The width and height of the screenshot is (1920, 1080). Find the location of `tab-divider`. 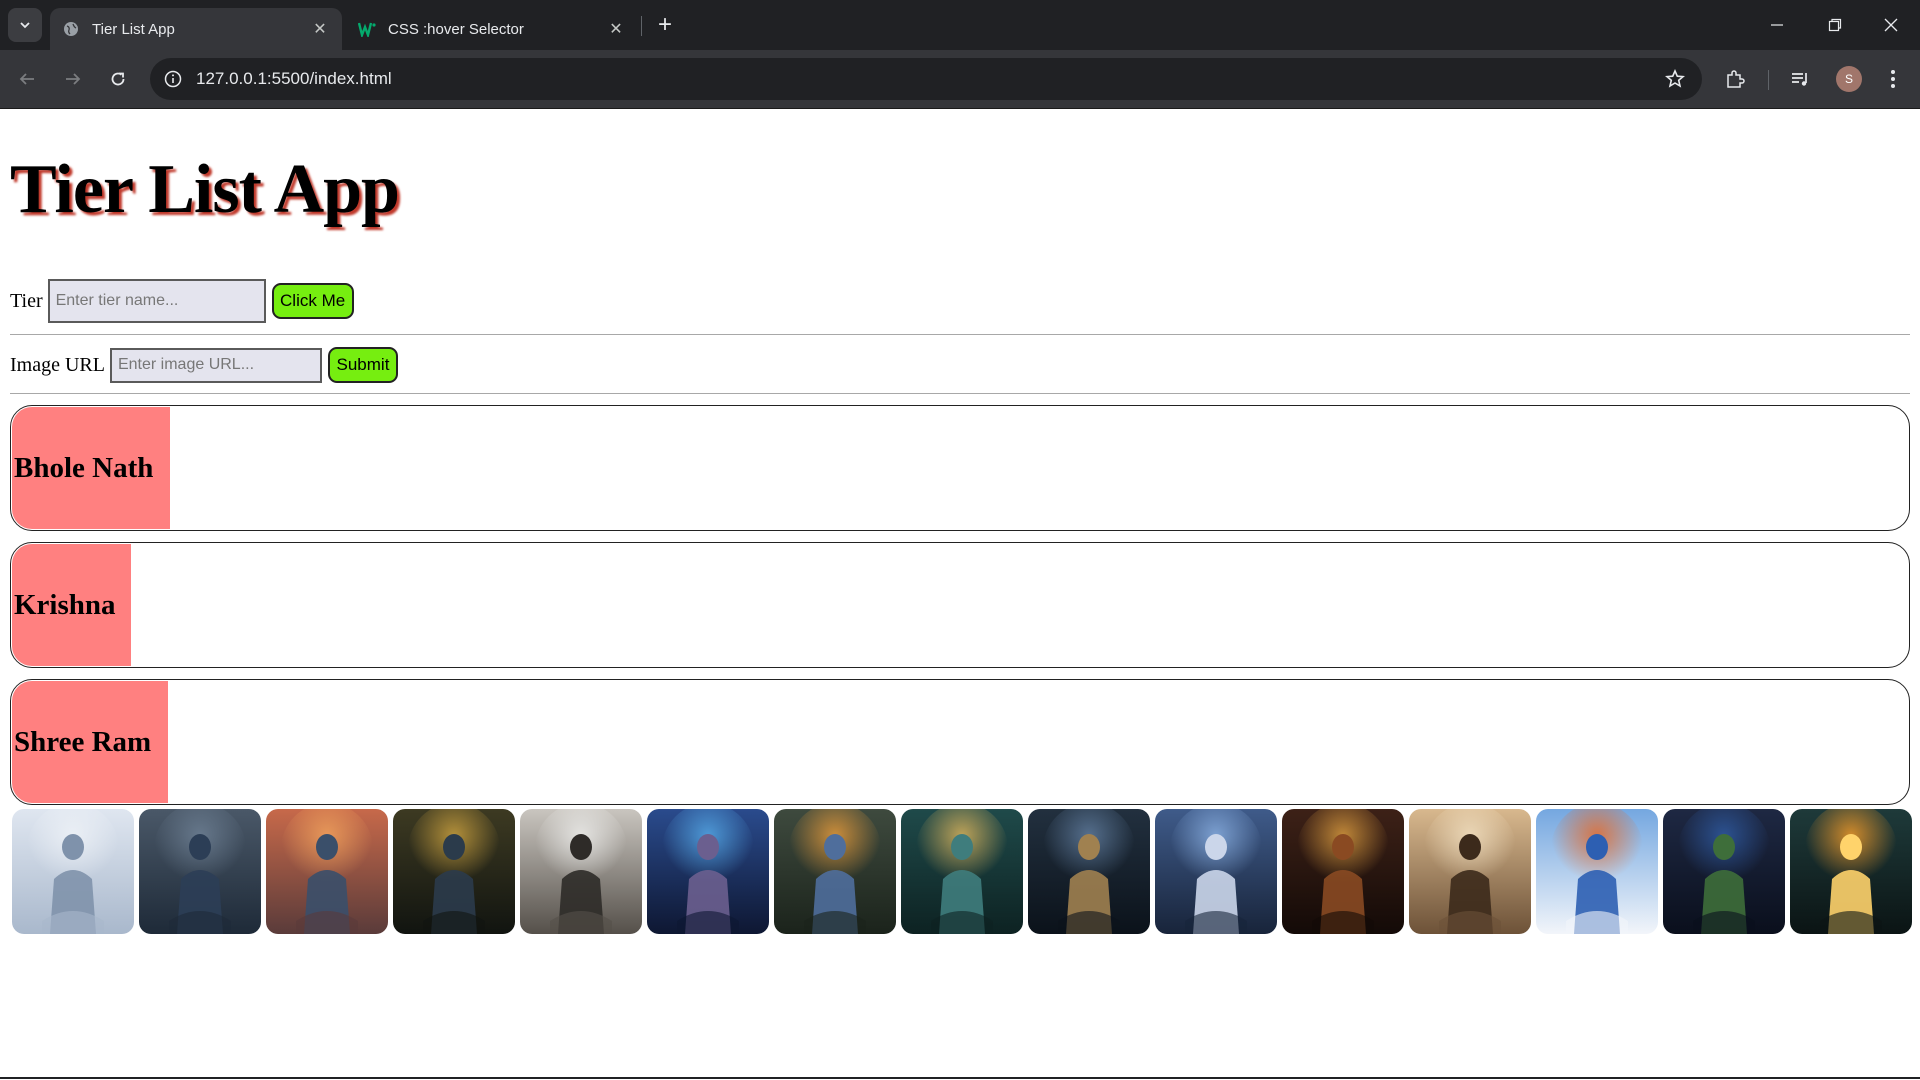

tab-divider is located at coordinates (641, 26).